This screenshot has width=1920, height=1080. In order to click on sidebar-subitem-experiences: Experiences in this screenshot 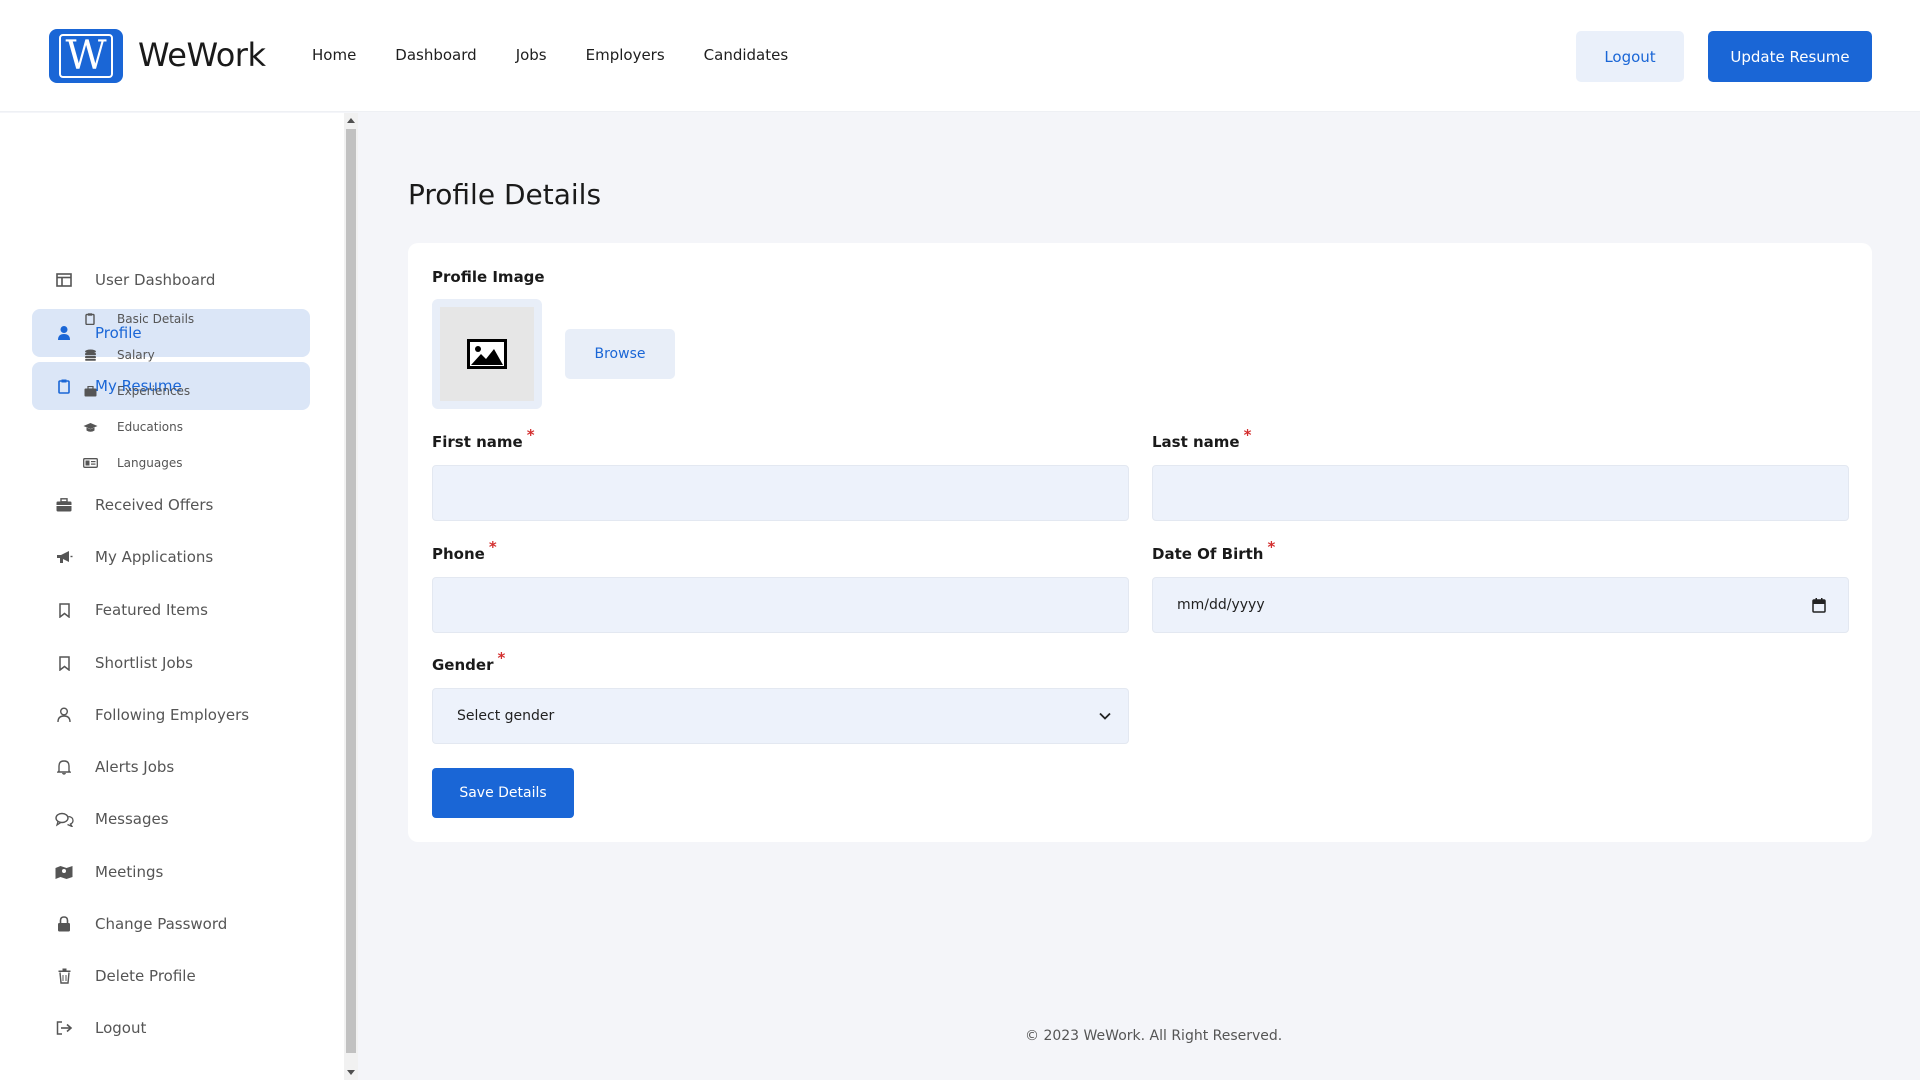, I will do `click(136, 391)`.